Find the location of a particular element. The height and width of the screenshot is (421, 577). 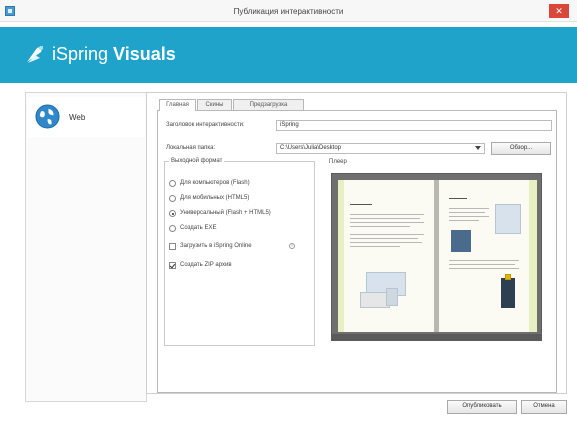

sidebar-item-web: Web is located at coordinates (86, 117).